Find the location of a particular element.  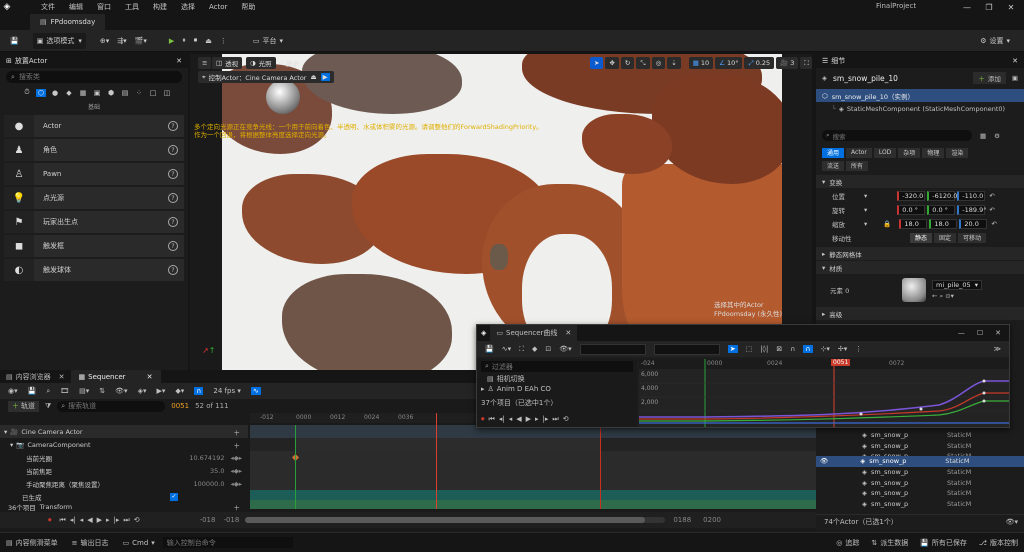

cinematic-category-icon: ▦ is located at coordinates (83, 93).